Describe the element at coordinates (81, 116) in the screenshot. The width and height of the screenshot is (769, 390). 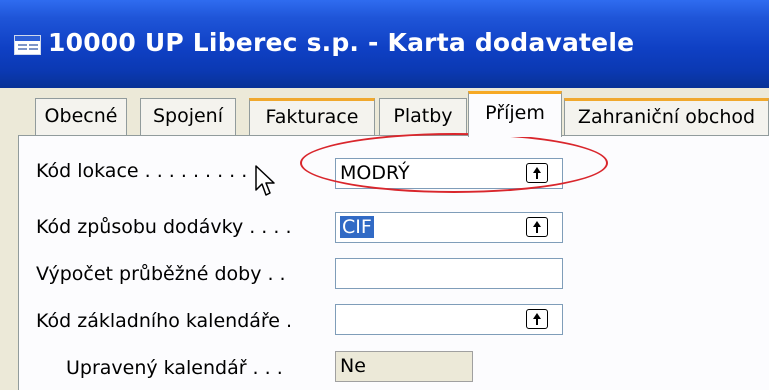
I see `tab-obecne: Obecné` at that location.